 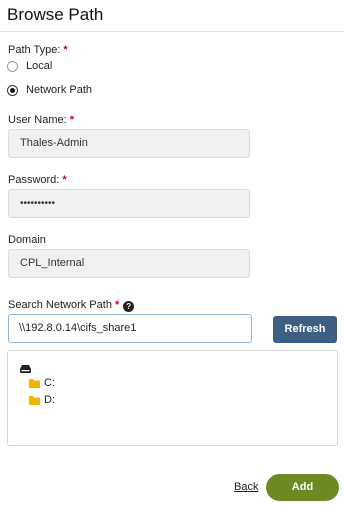 I want to click on radio-local-label: Local, so click(x=39, y=66).